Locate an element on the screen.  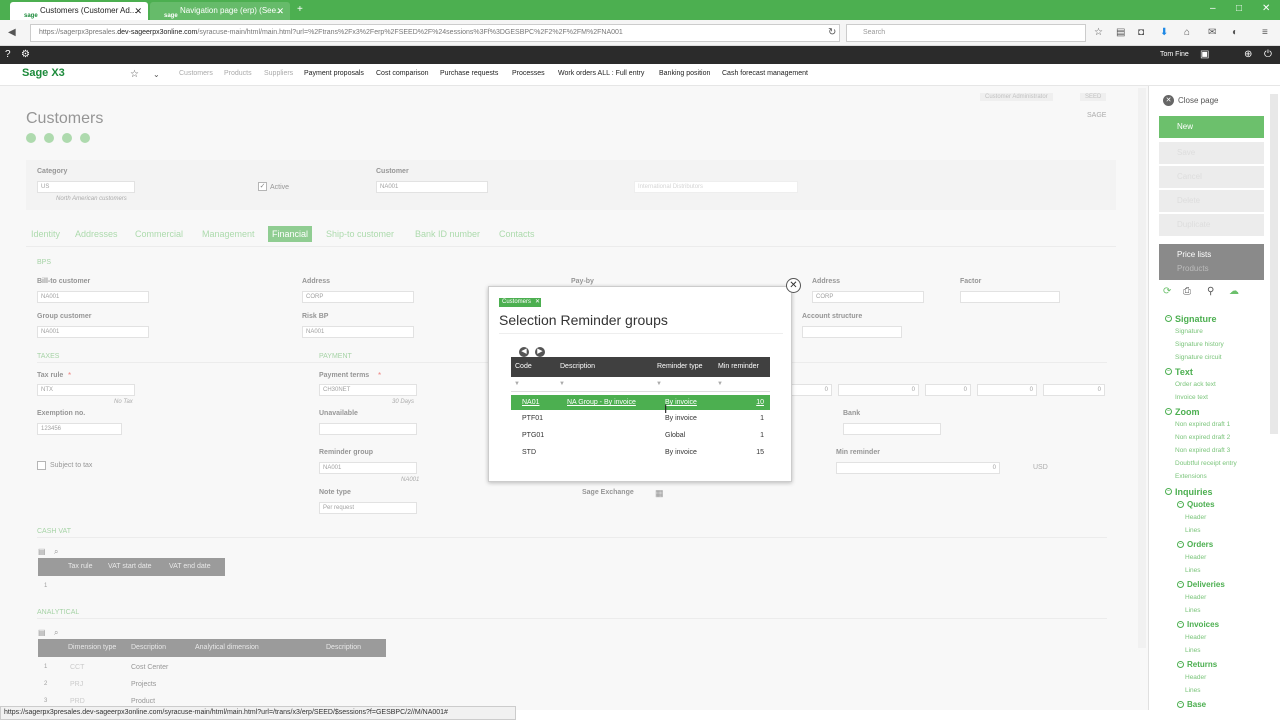
menu-item-payment-proposals: Payment proposals is located at coordinates (334, 73).